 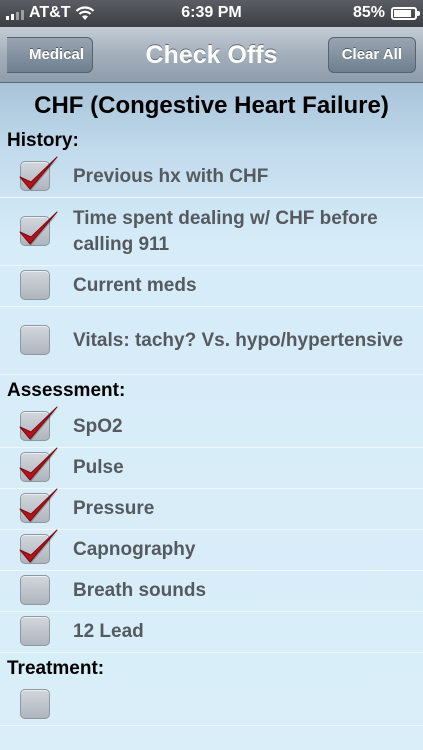 I want to click on check-row: Previous hx with CHF, so click(x=211, y=177).